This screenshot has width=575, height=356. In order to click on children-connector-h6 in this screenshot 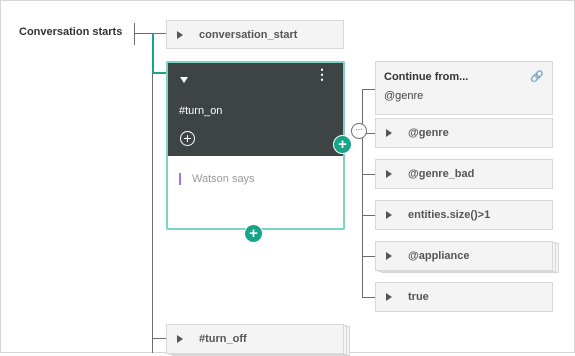, I will do `click(368, 297)`.